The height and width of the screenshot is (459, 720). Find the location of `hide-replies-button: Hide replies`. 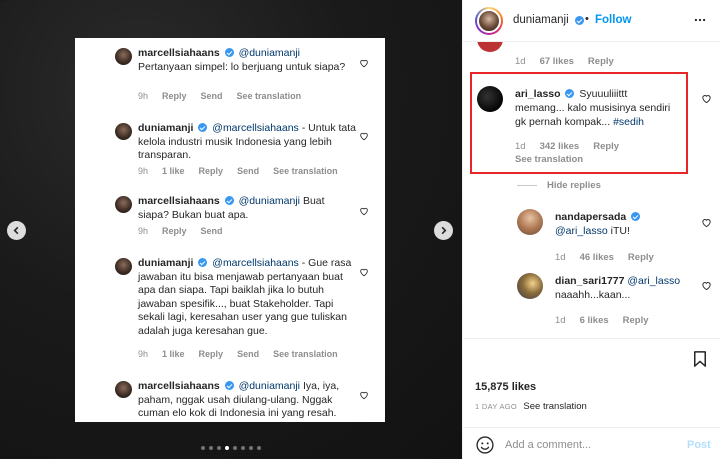

hide-replies-button: Hide replies is located at coordinates (559, 185).